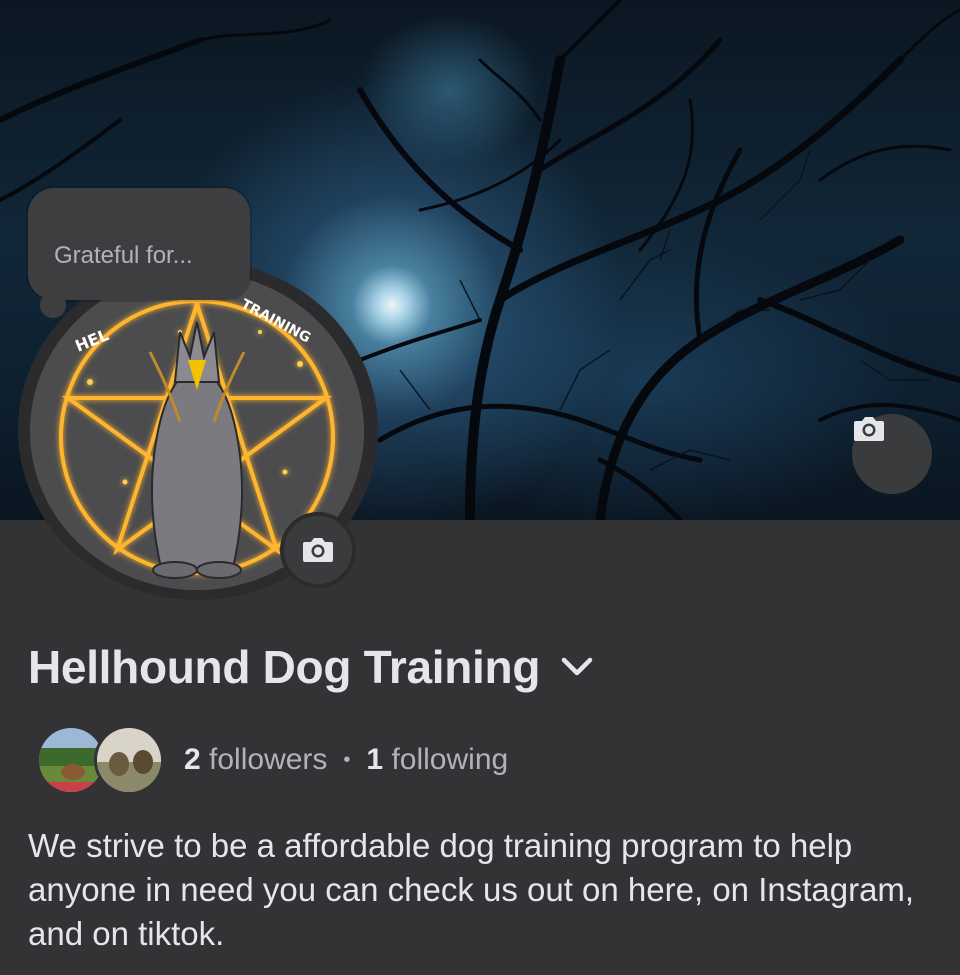 This screenshot has width=960, height=975. Describe the element at coordinates (374, 760) in the screenshot. I see `following-count: 1` at that location.